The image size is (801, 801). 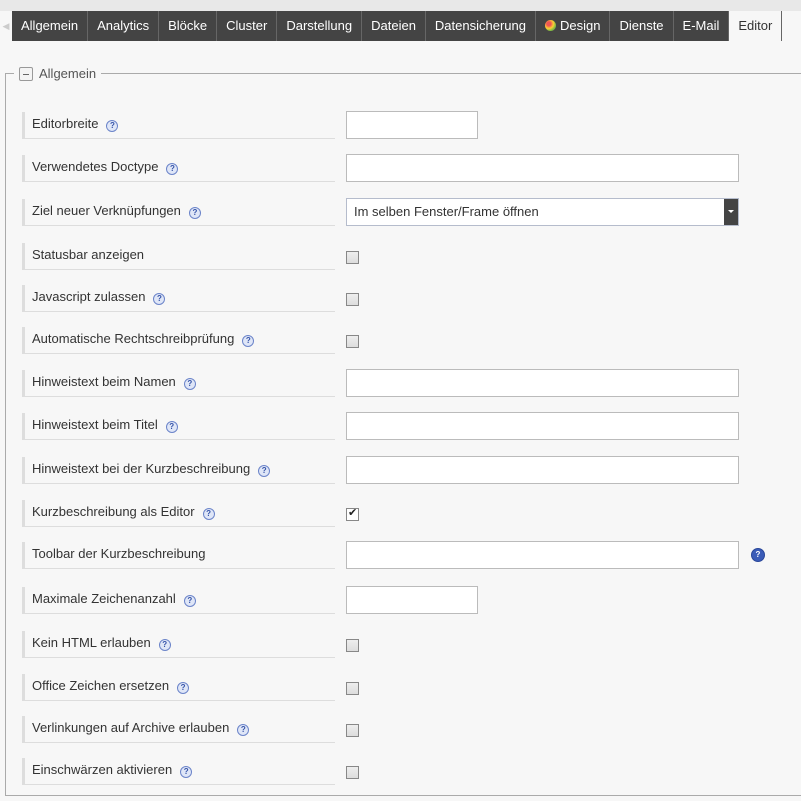 I want to click on field-label: Toolbar der Kurzbeschreibung, so click(x=178, y=555).